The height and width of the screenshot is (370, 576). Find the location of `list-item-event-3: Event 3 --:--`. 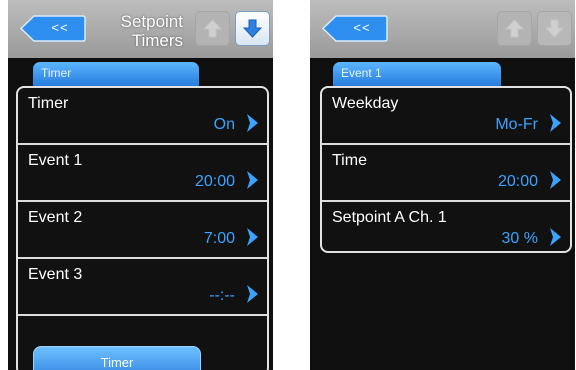

list-item-event-3: Event 3 --:-- is located at coordinates (142, 287).